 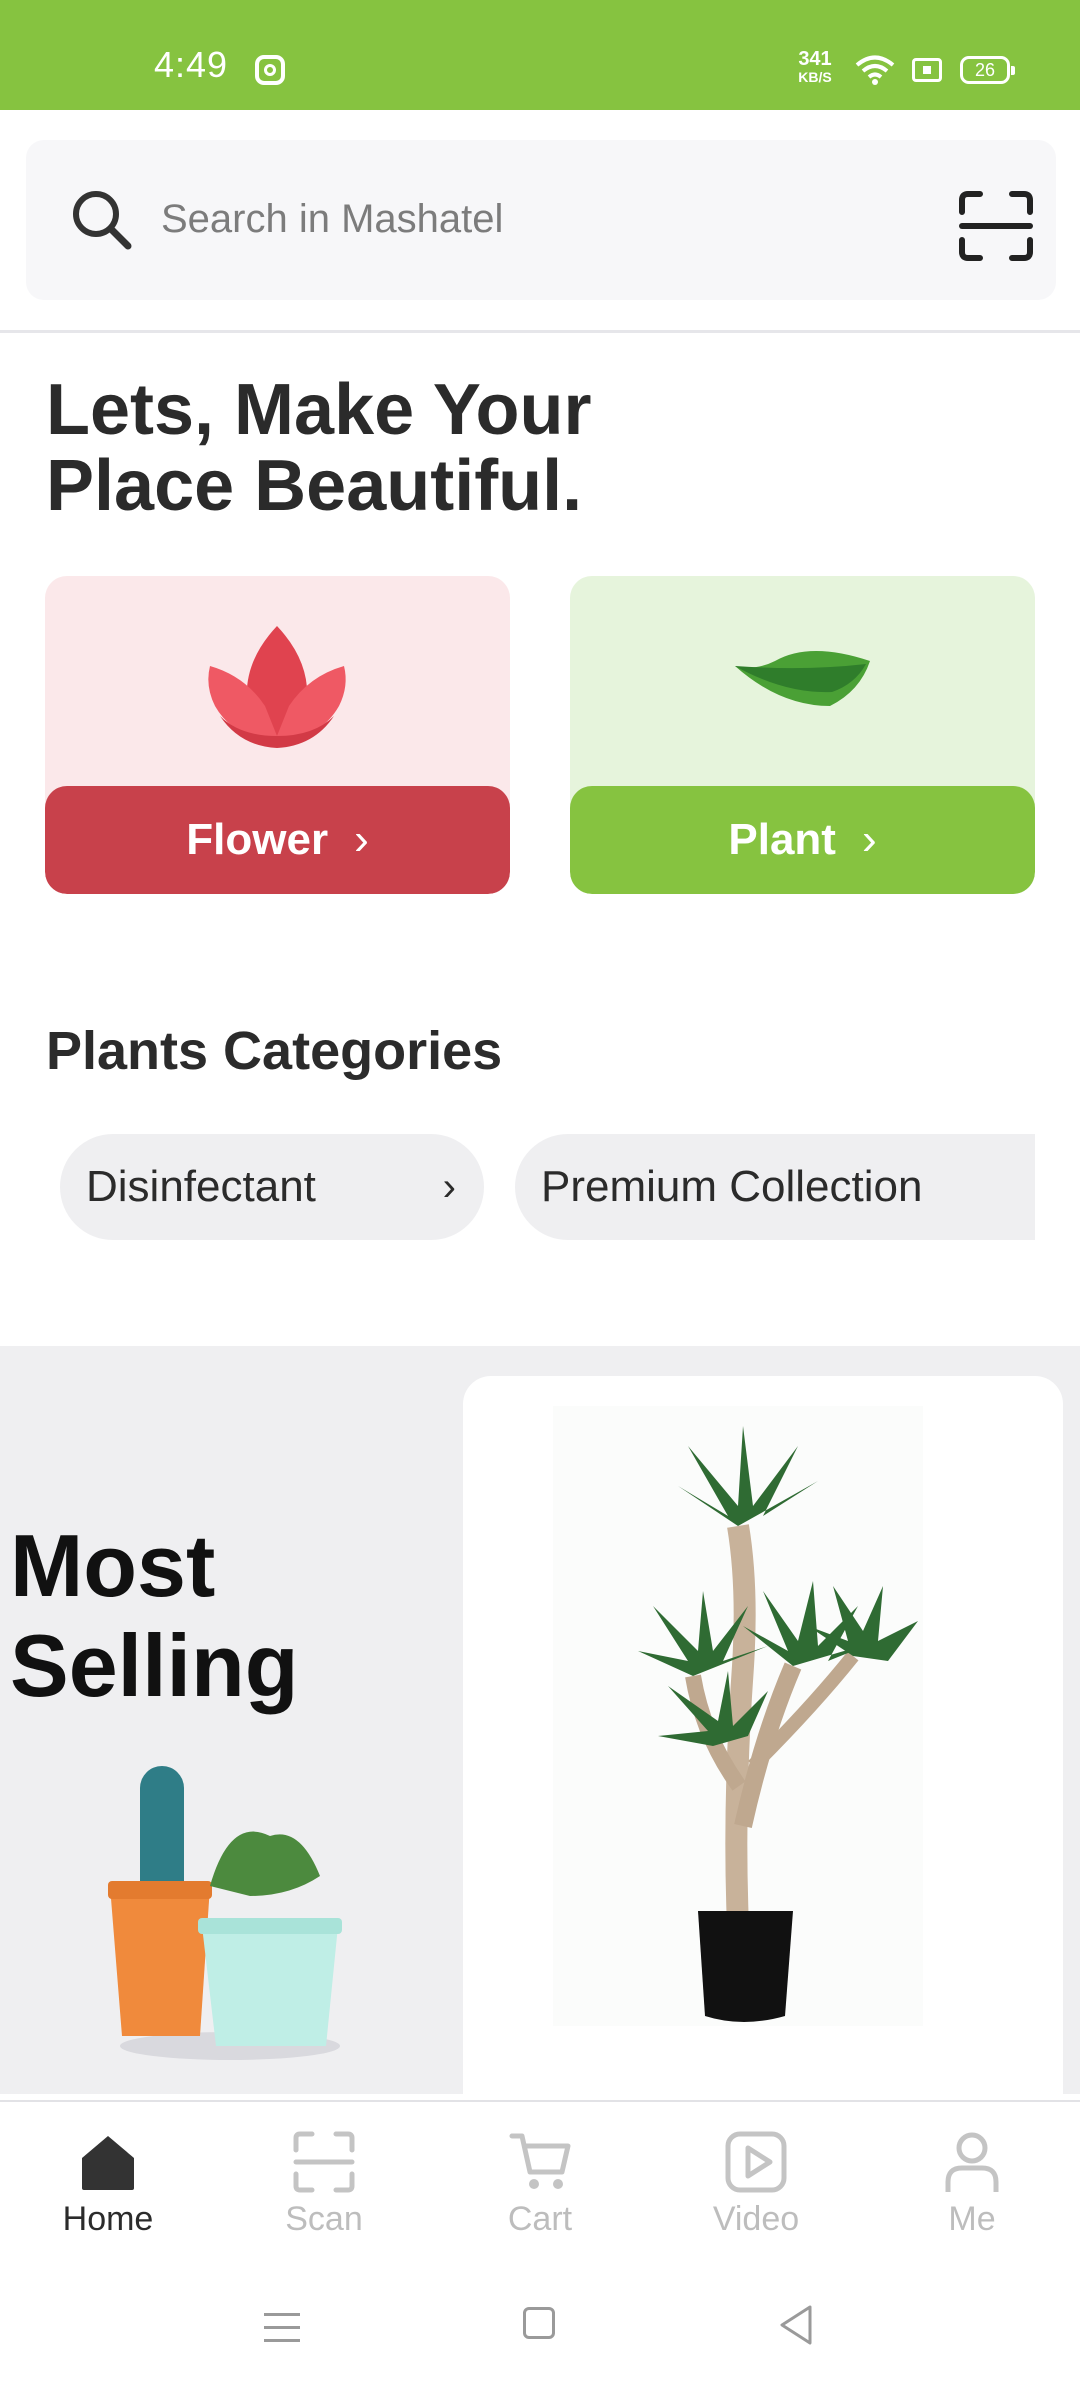 I want to click on product-image-frame, so click(x=738, y=1716).